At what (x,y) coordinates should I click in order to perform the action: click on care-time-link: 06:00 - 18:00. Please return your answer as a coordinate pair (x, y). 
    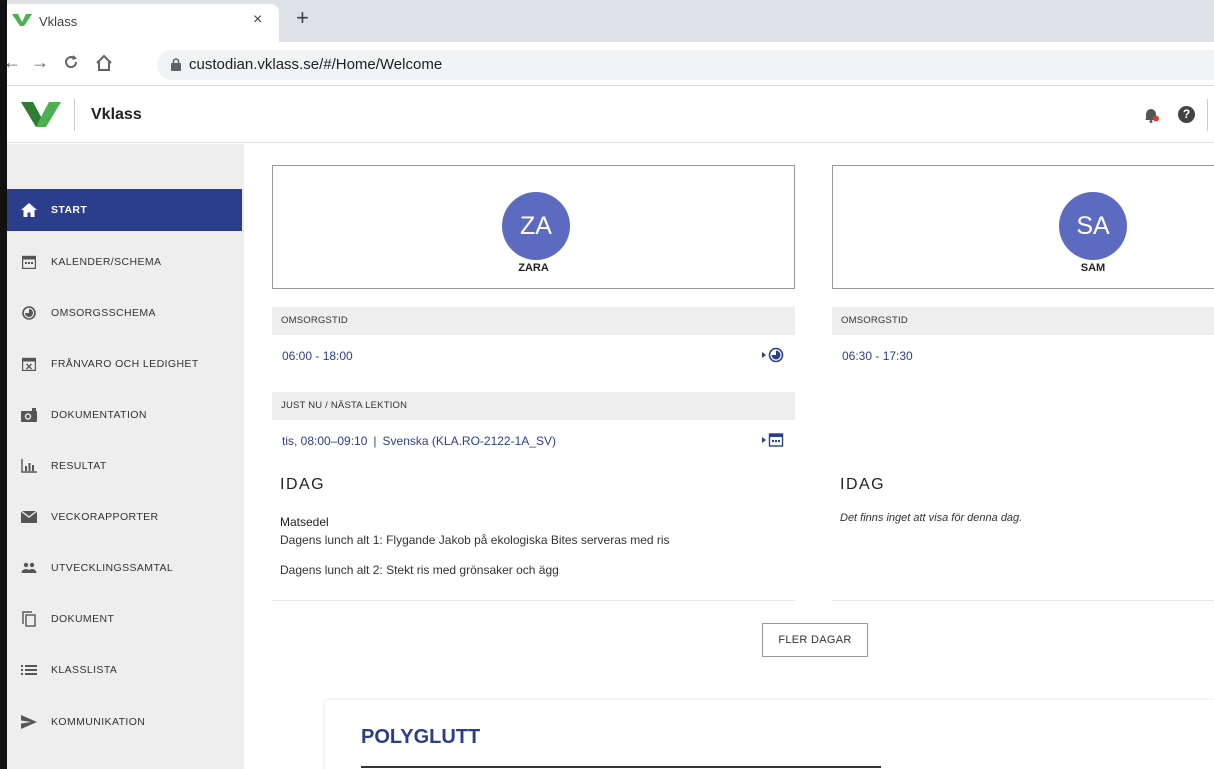
    Looking at the image, I should click on (317, 356).